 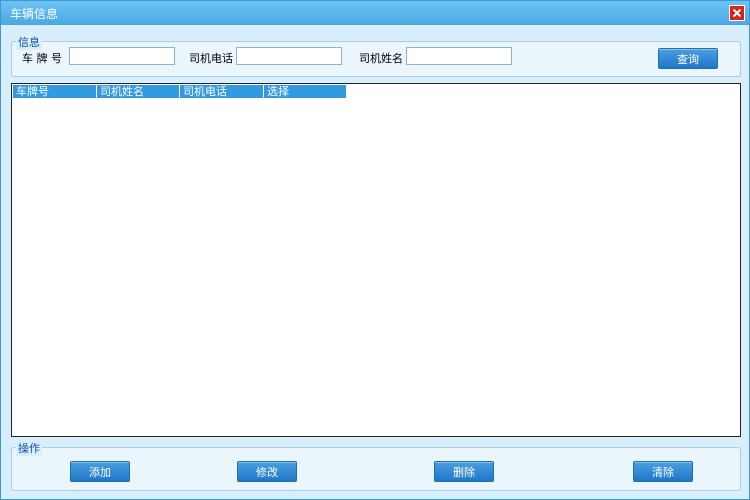 I want to click on column-header-driver-phone: 司机电话, so click(x=221, y=91).